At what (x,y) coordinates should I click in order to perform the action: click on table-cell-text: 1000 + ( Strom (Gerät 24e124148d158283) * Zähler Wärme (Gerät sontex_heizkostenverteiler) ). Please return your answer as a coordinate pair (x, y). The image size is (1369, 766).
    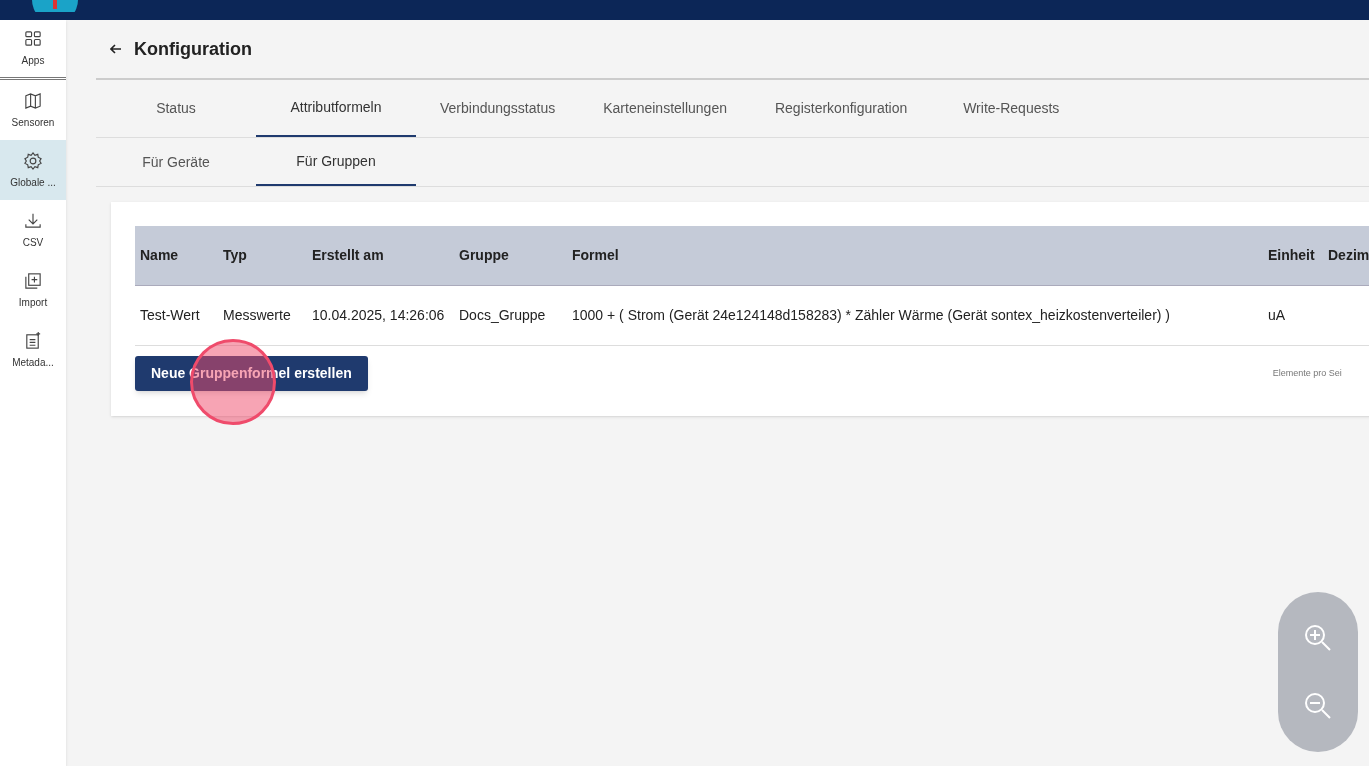
    Looking at the image, I should click on (871, 315).